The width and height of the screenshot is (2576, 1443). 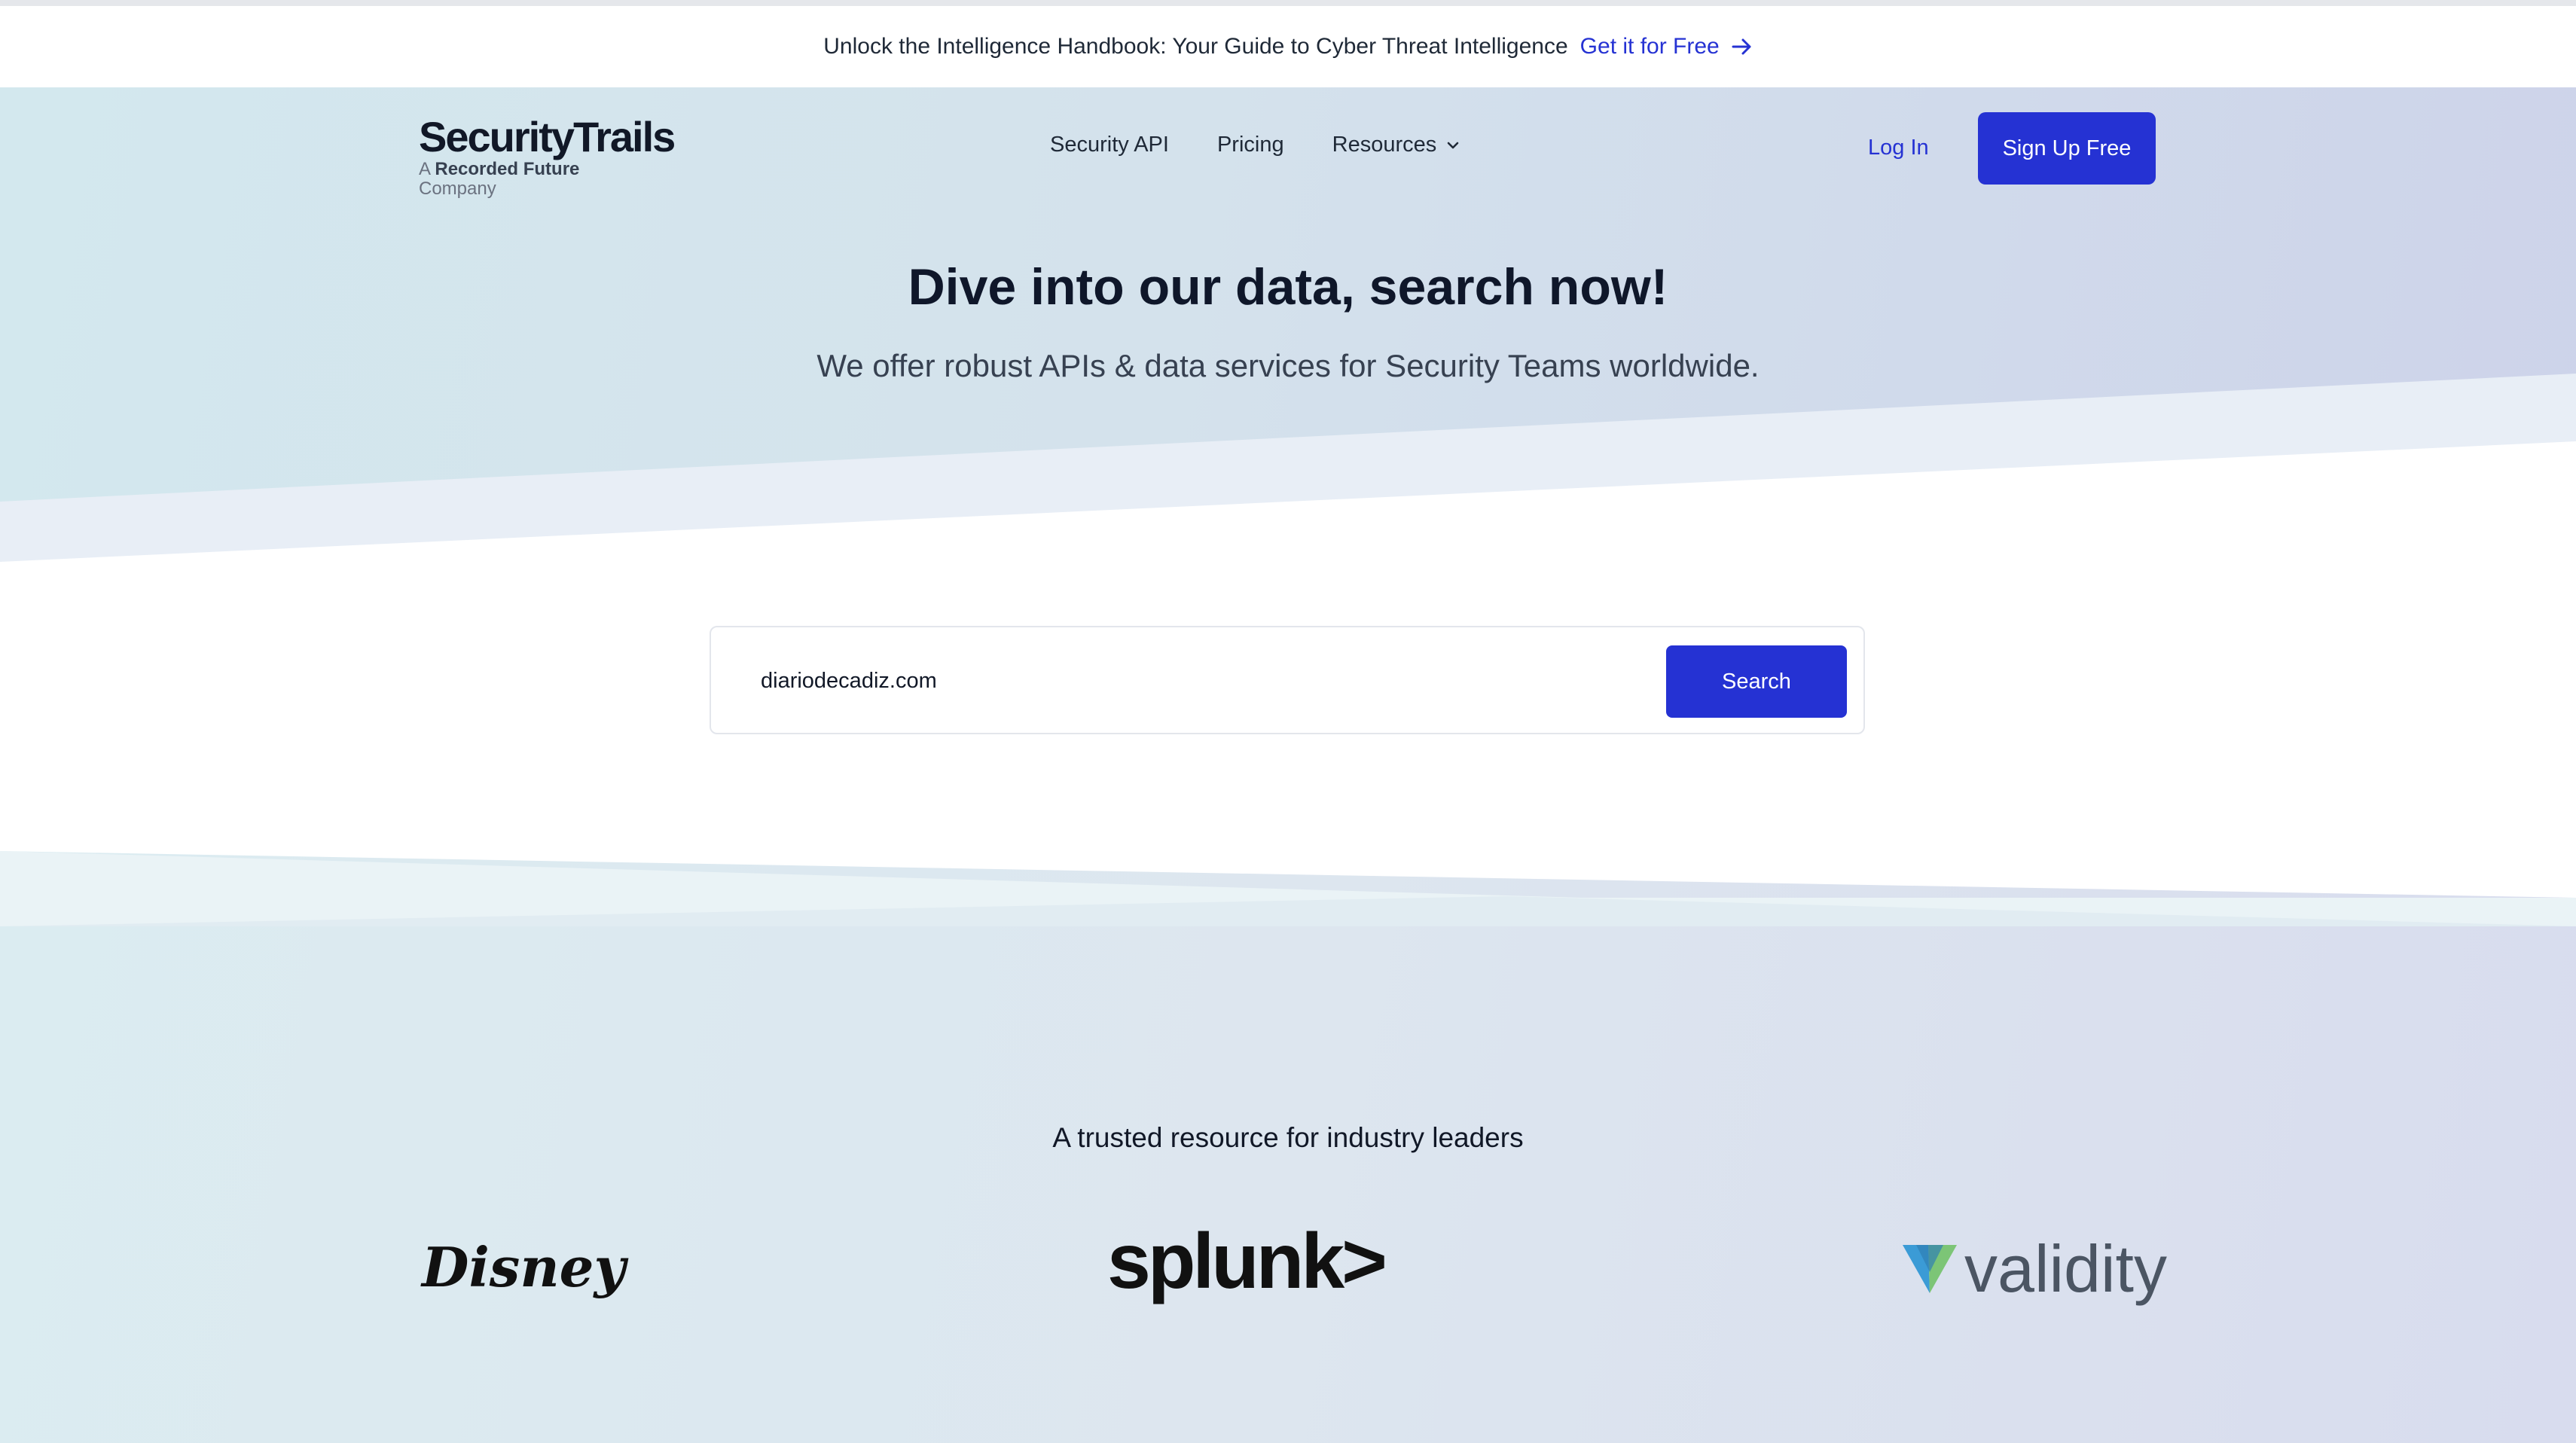 What do you see at coordinates (1930, 1269) in the screenshot?
I see `validity-mark-icon` at bounding box center [1930, 1269].